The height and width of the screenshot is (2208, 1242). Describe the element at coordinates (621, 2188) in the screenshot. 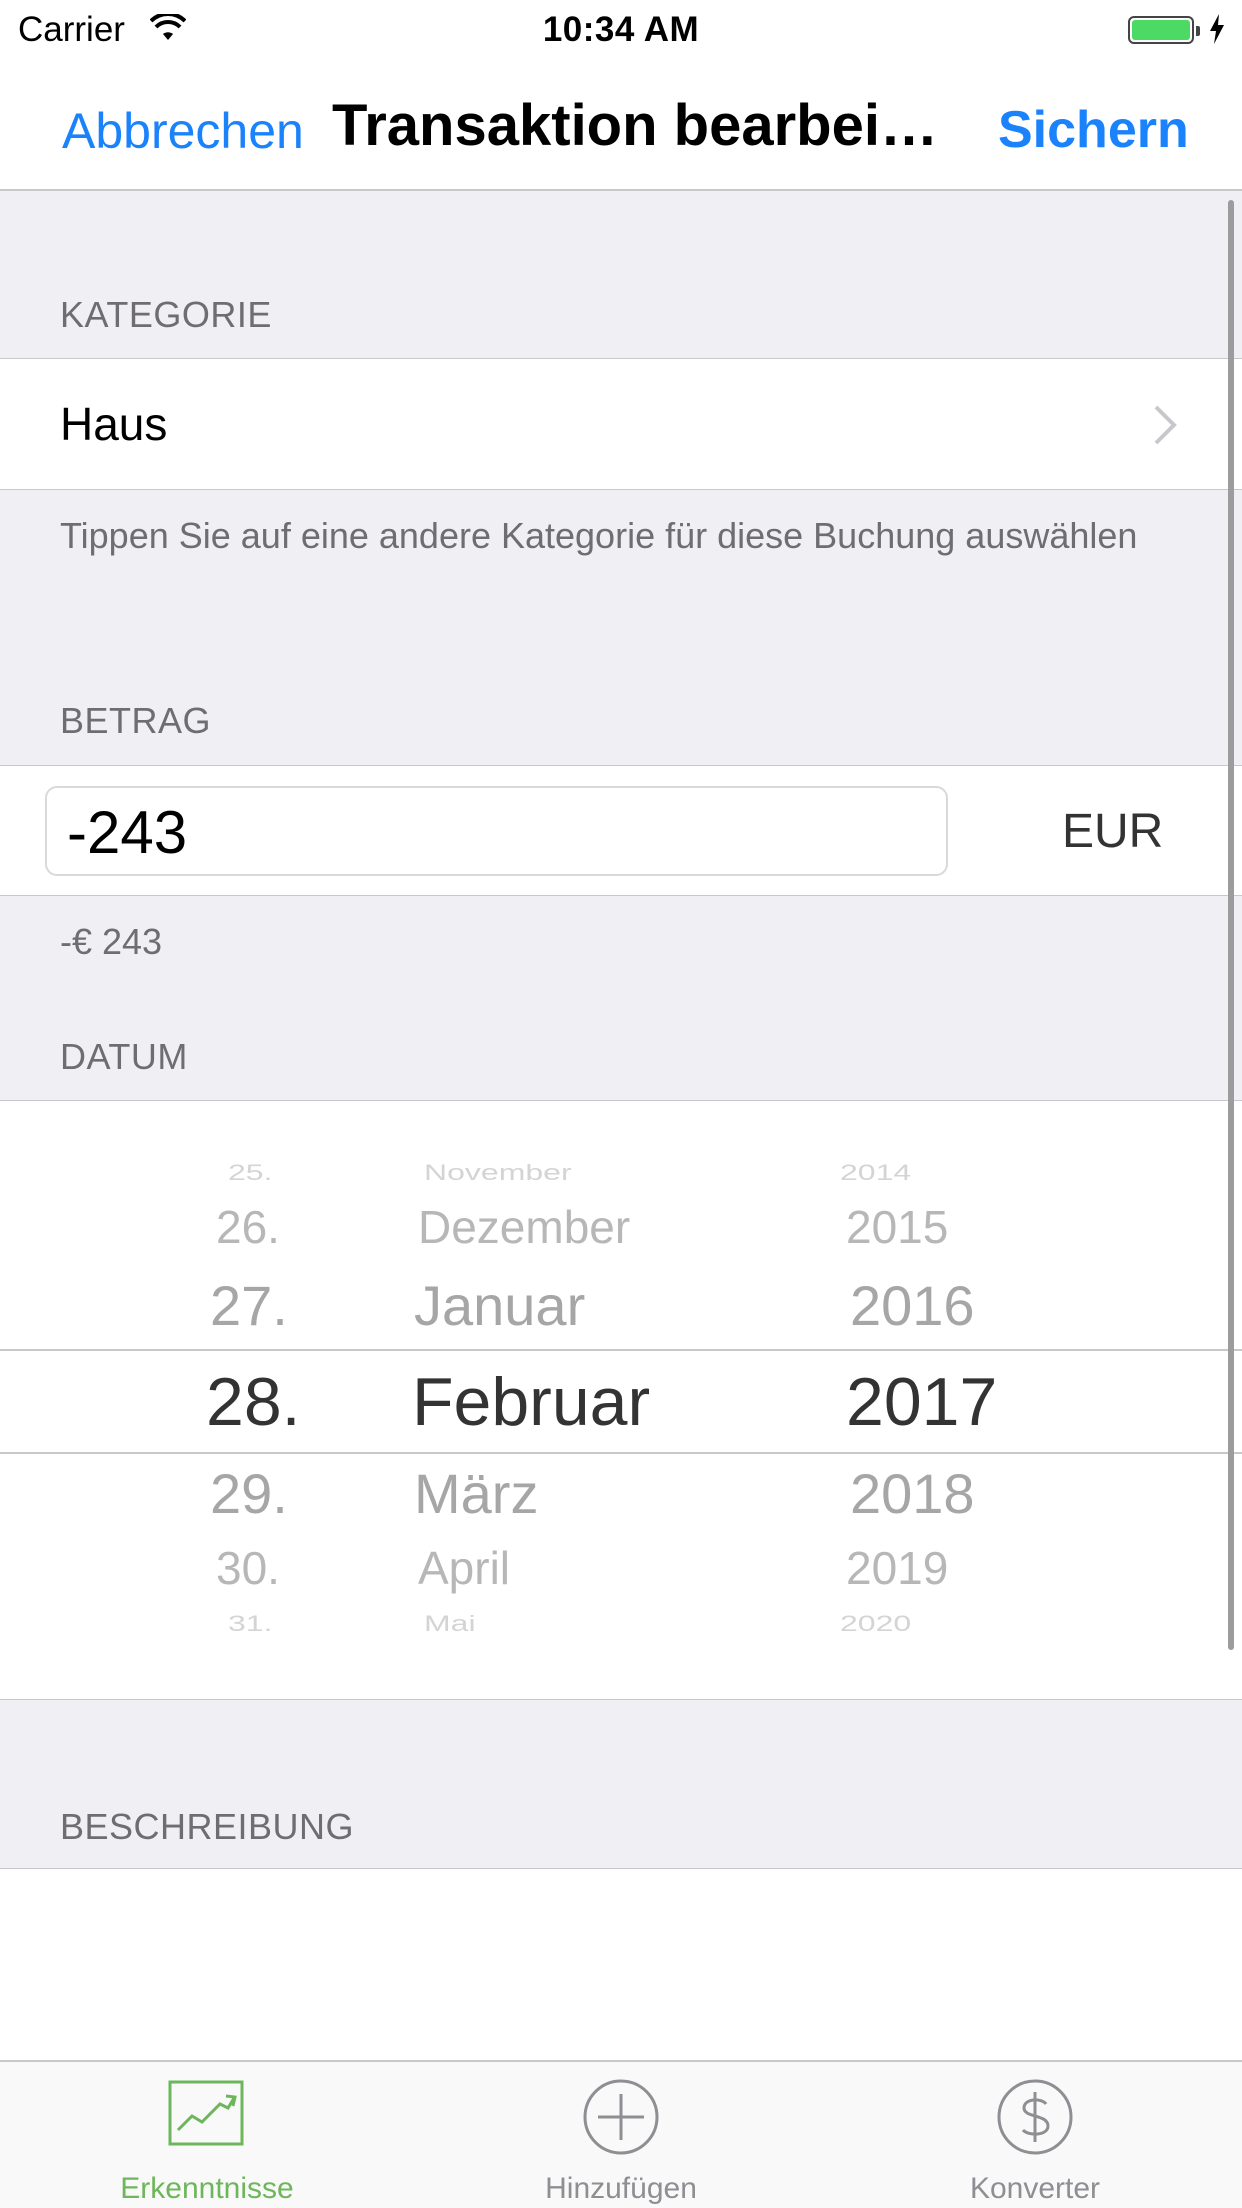

I see `tab-label: Hinzufügen` at that location.